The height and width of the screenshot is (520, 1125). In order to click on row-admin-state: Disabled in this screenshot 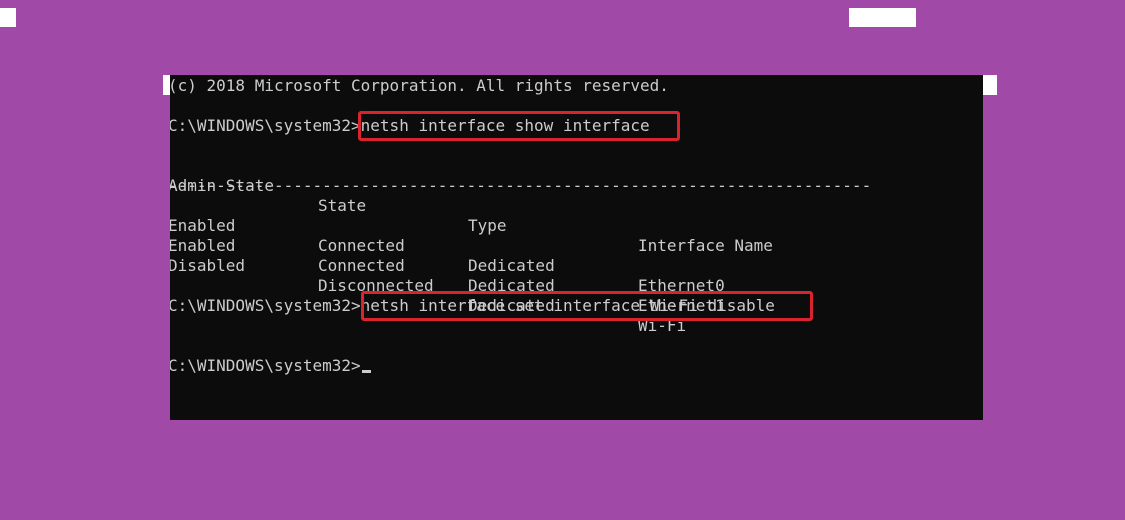, I will do `click(208, 265)`.